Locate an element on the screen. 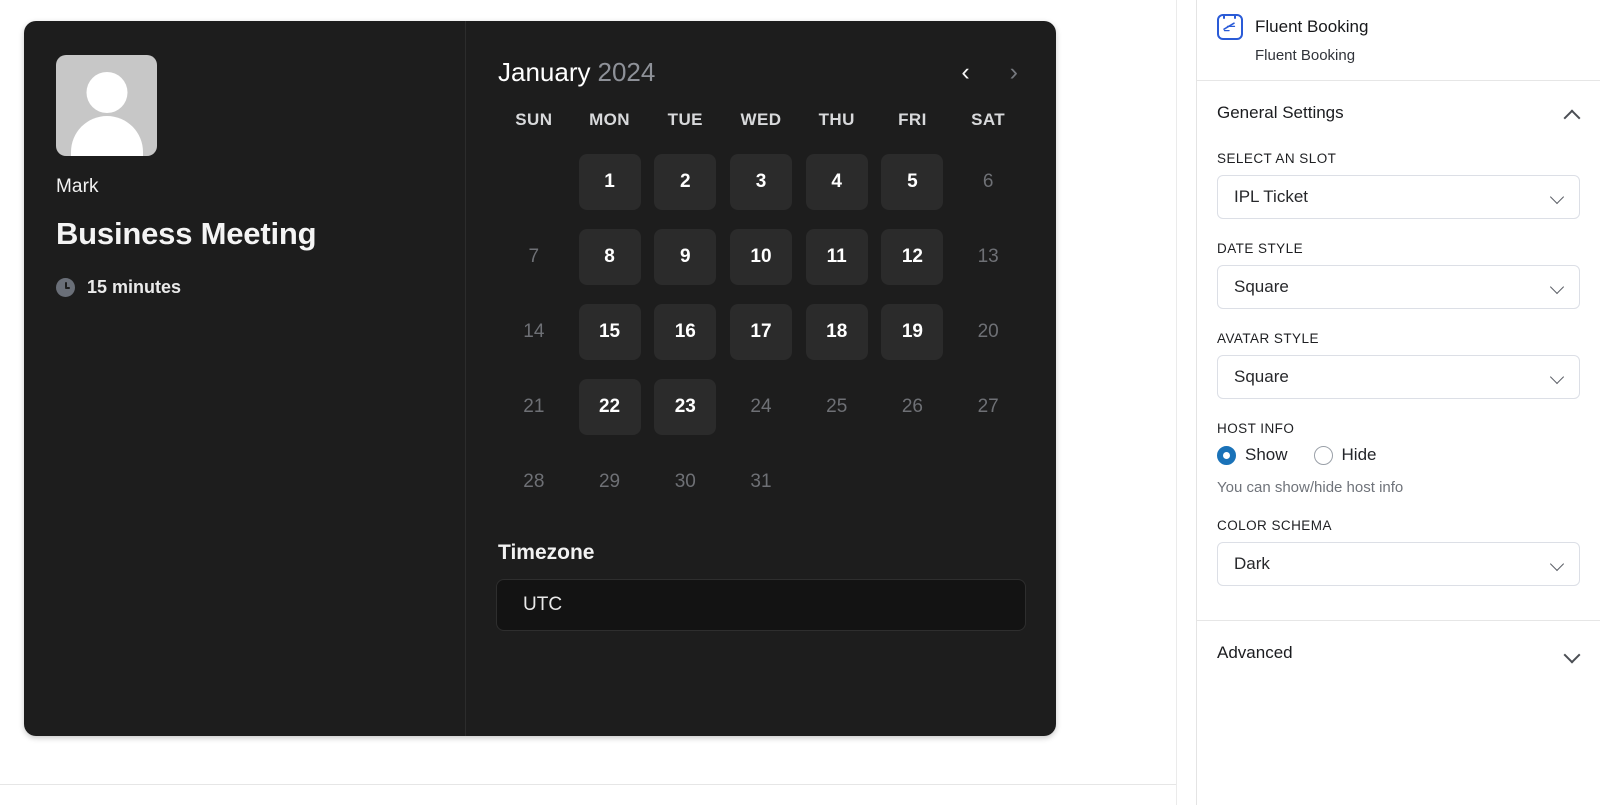 The image size is (1600, 805). plugin-title-line: Fluent Booking is located at coordinates (1398, 27).